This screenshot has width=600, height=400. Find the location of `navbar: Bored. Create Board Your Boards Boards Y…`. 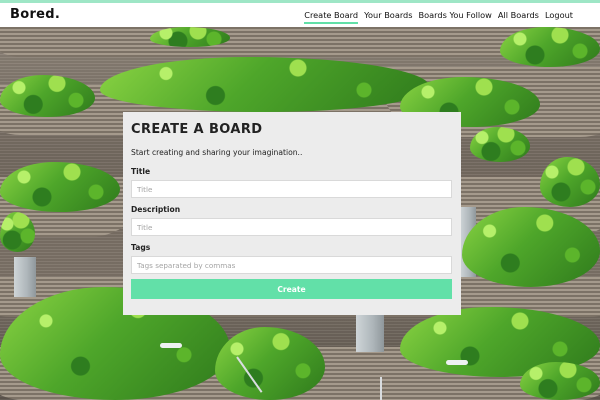

navbar: Bored. Create Board Your Boards Boards Y… is located at coordinates (300, 15).